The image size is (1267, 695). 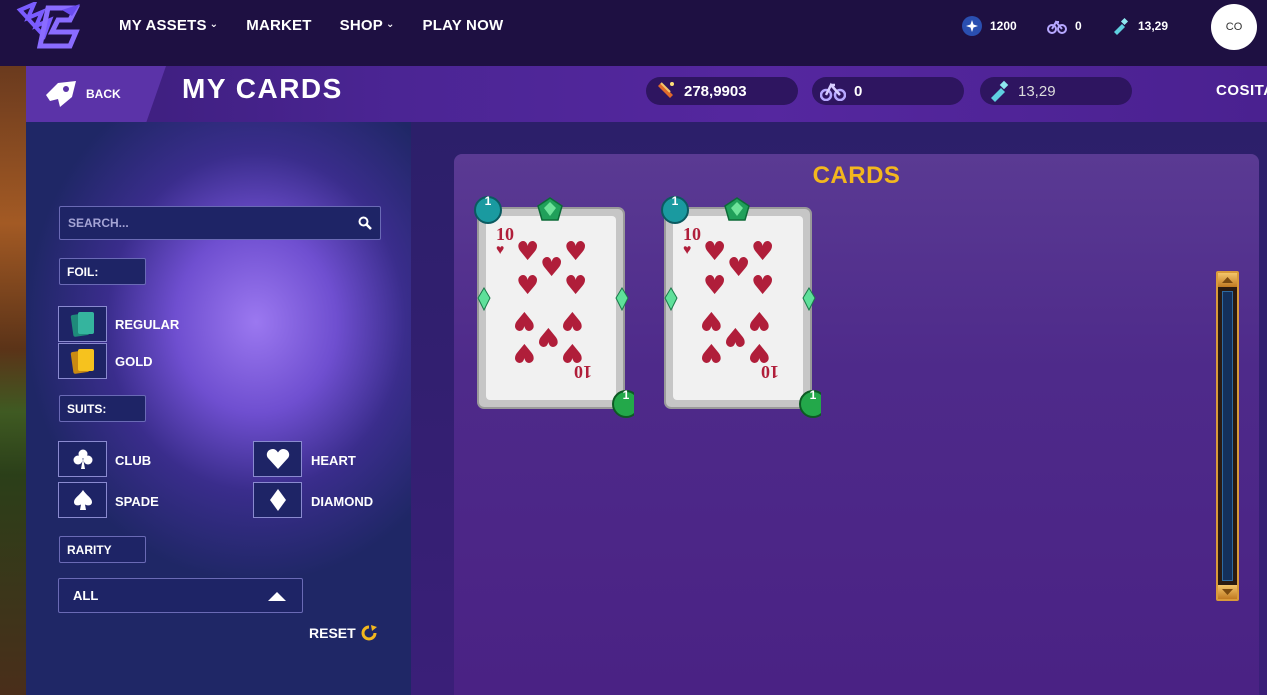 I want to click on avatar: CO, so click(x=1234, y=27).